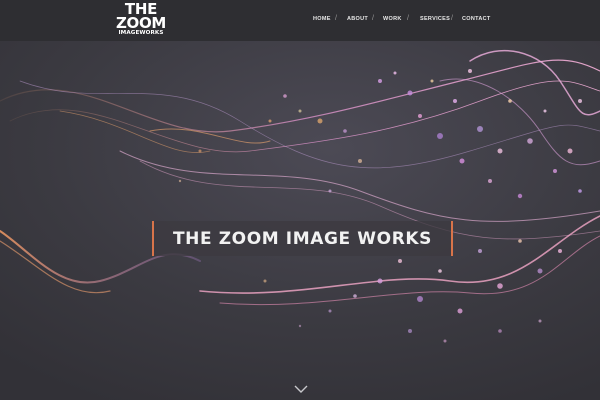 The height and width of the screenshot is (400, 600). Describe the element at coordinates (392, 19) in the screenshot. I see `nav-item-work: WORK` at that location.